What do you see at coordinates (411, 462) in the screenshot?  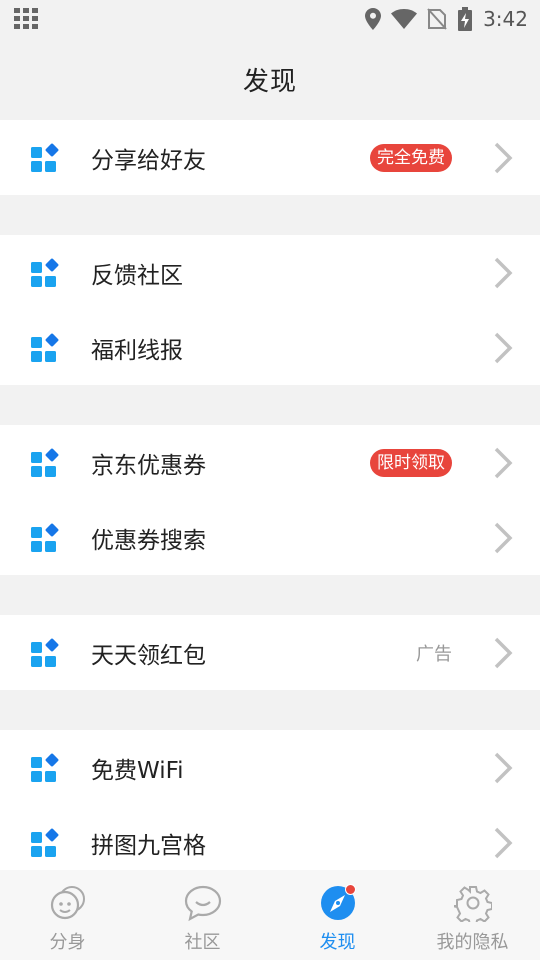 I see `limited-badge: 限时领取` at bounding box center [411, 462].